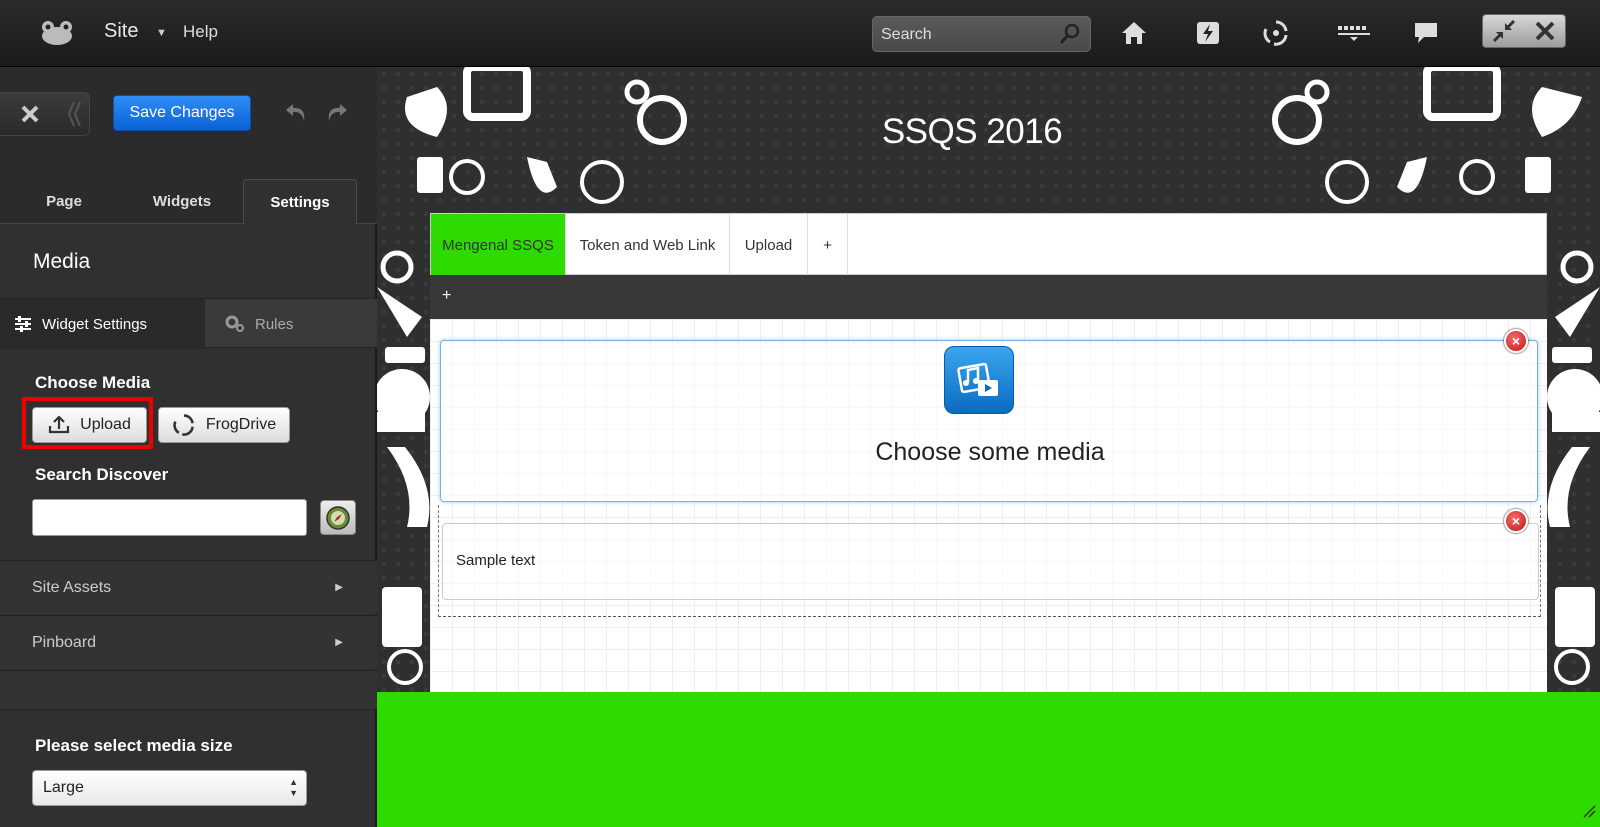  I want to click on sidebar-toolbar: Save Changes, so click(188, 123).